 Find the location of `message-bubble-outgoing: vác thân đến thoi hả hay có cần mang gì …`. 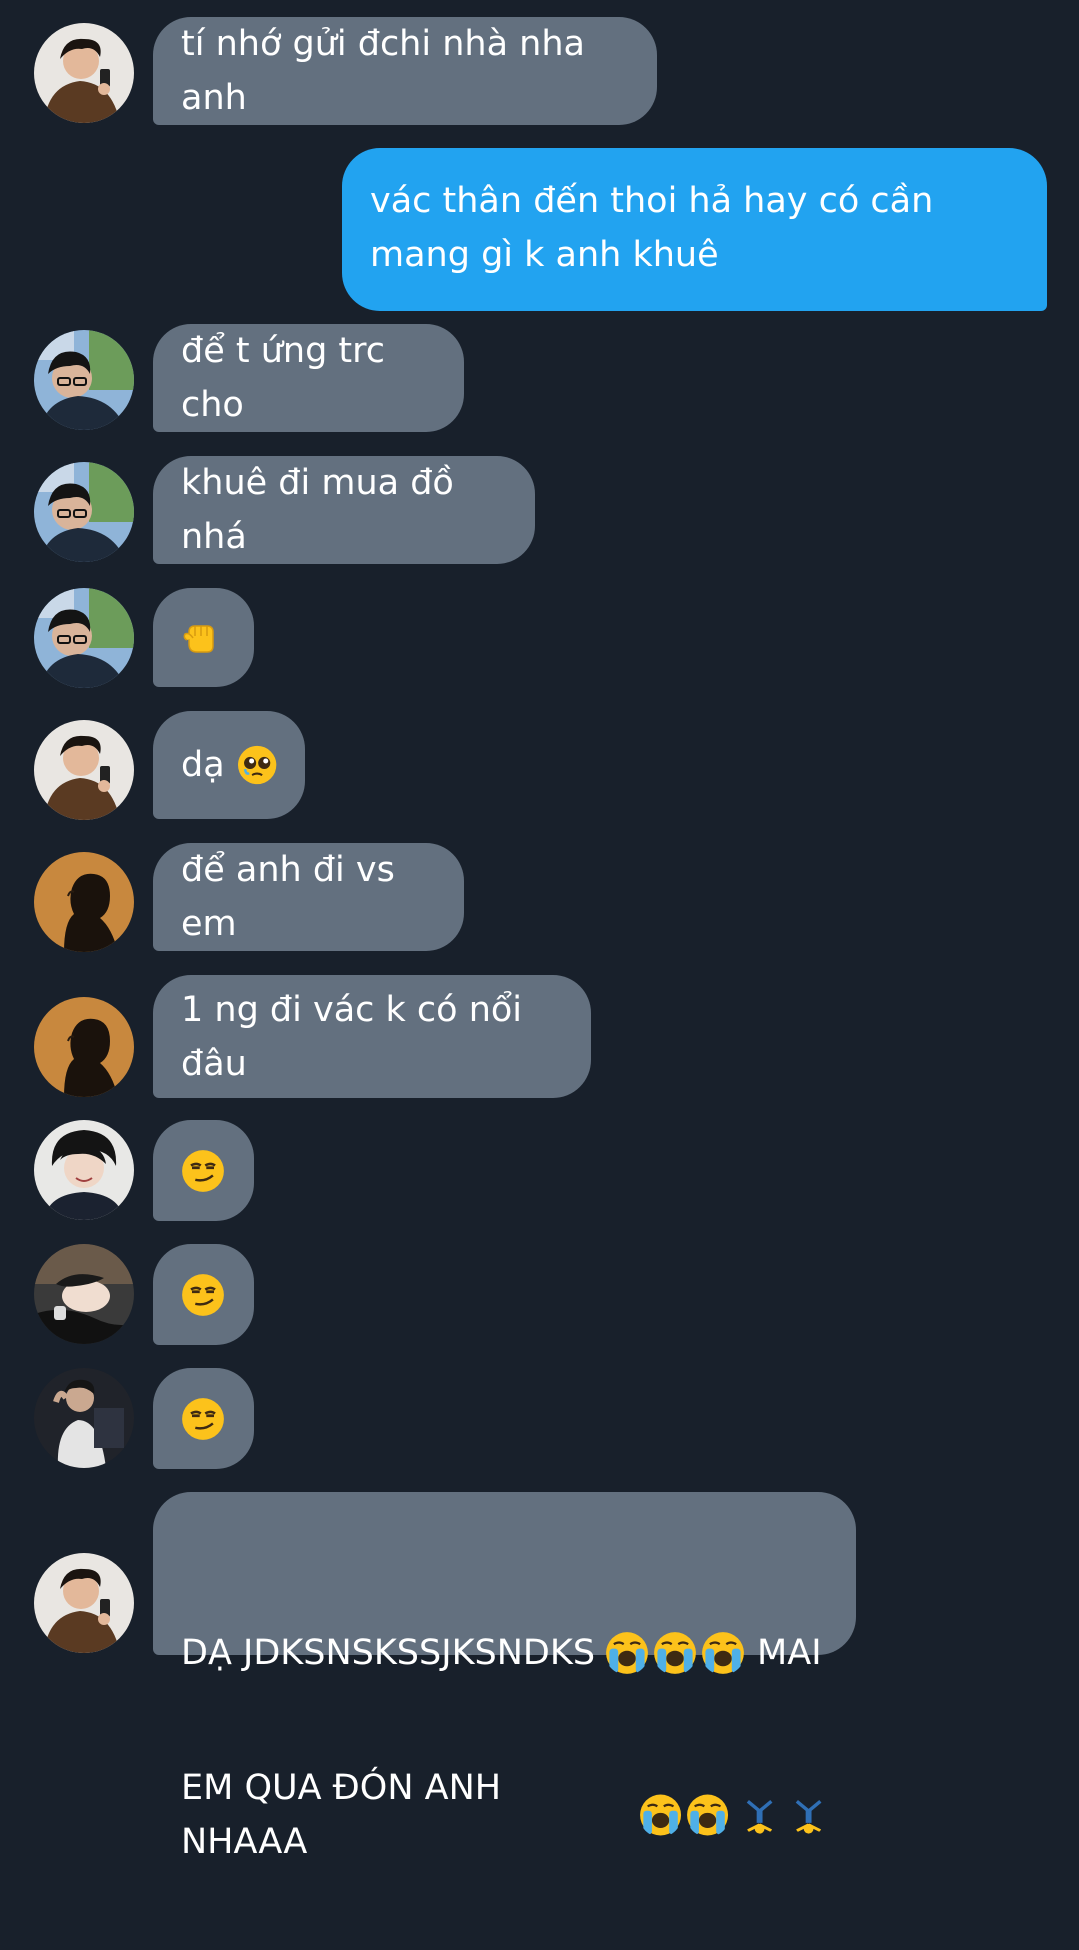

message-bubble-outgoing: vác thân đến thoi hả hay có cần mang gì … is located at coordinates (694, 229).